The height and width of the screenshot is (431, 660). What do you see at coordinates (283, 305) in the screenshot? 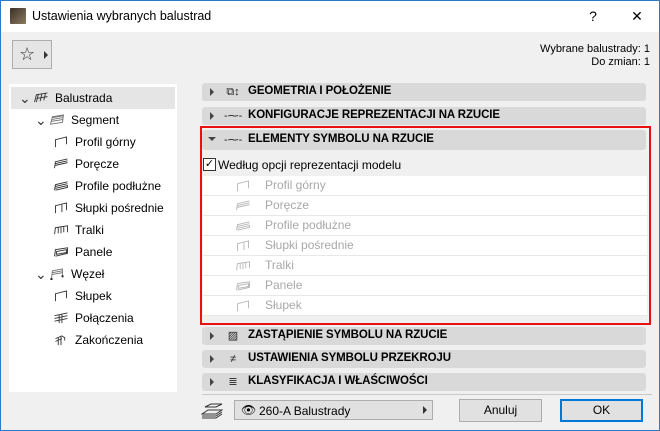
I see `symbol-element-label: Słupek` at bounding box center [283, 305].